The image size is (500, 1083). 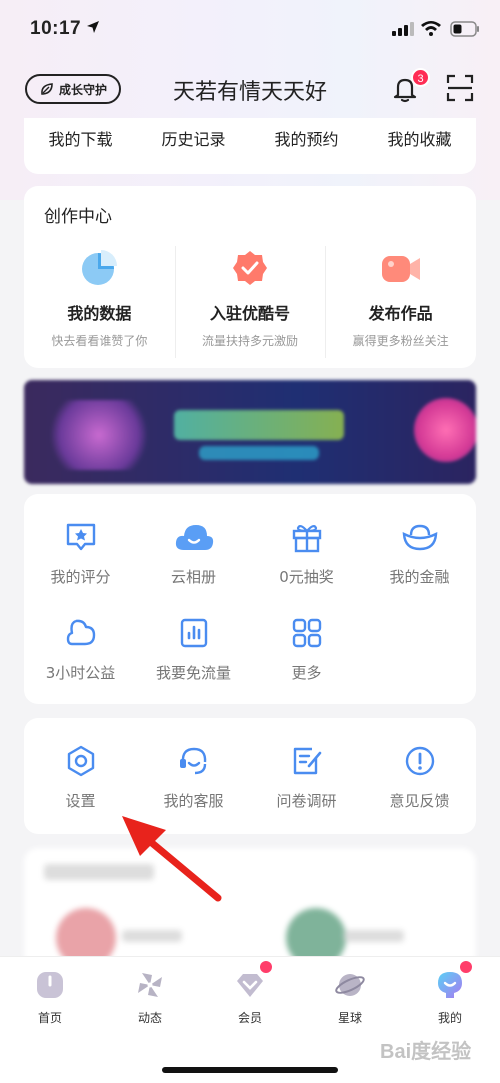 What do you see at coordinates (400, 302) in the screenshot?
I see `creation-item-publish: 发布作品 赢得更多粉丝关注` at bounding box center [400, 302].